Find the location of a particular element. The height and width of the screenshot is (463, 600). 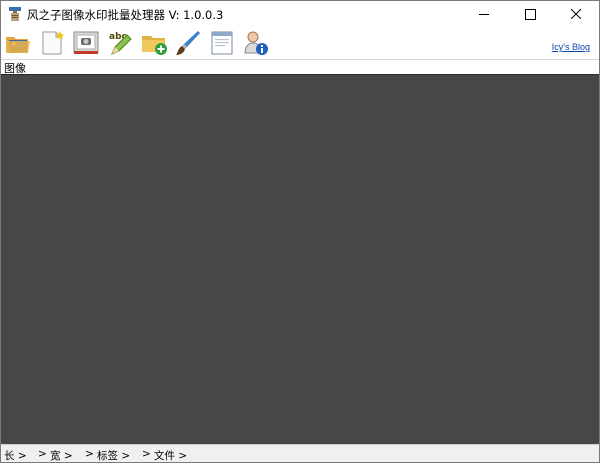

open-images-button is located at coordinates (18, 43).